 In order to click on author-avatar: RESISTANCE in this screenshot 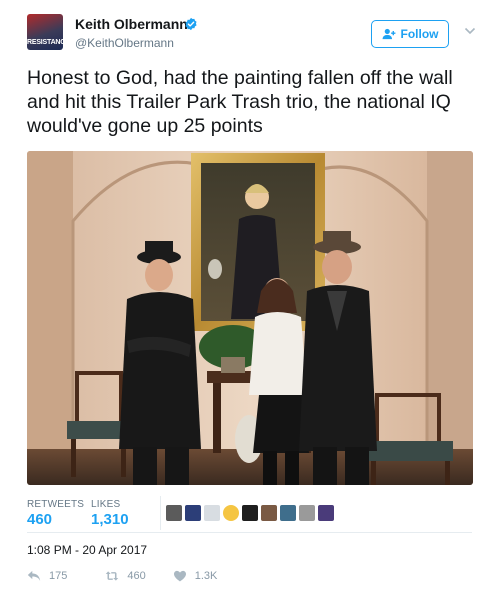, I will do `click(45, 32)`.